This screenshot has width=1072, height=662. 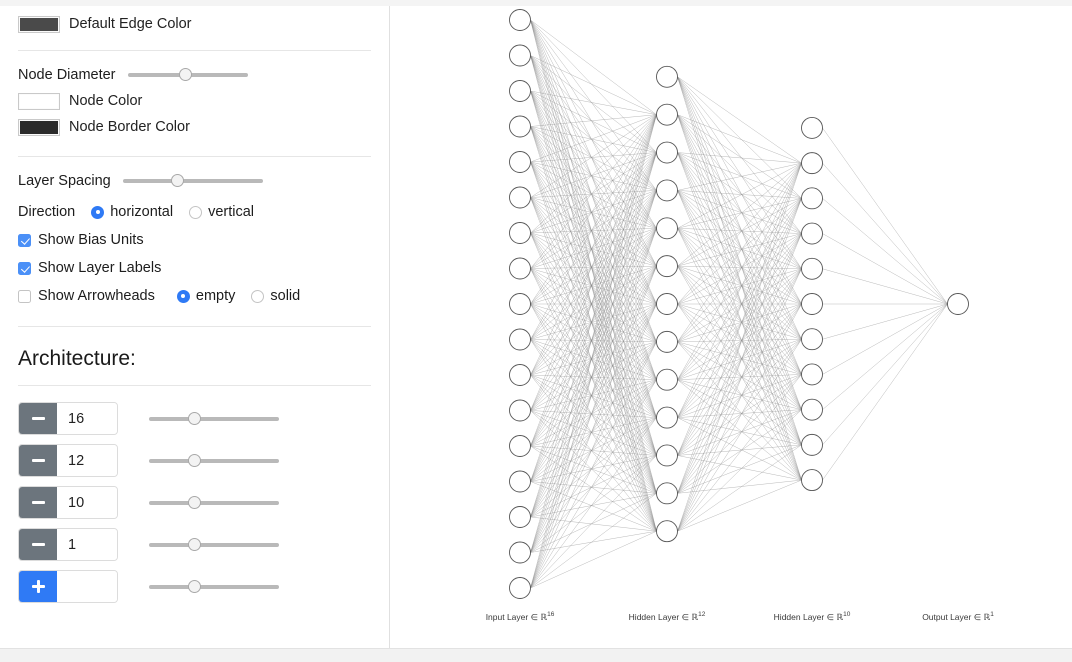 What do you see at coordinates (39, 127) in the screenshot?
I see `node-border-color-swatch` at bounding box center [39, 127].